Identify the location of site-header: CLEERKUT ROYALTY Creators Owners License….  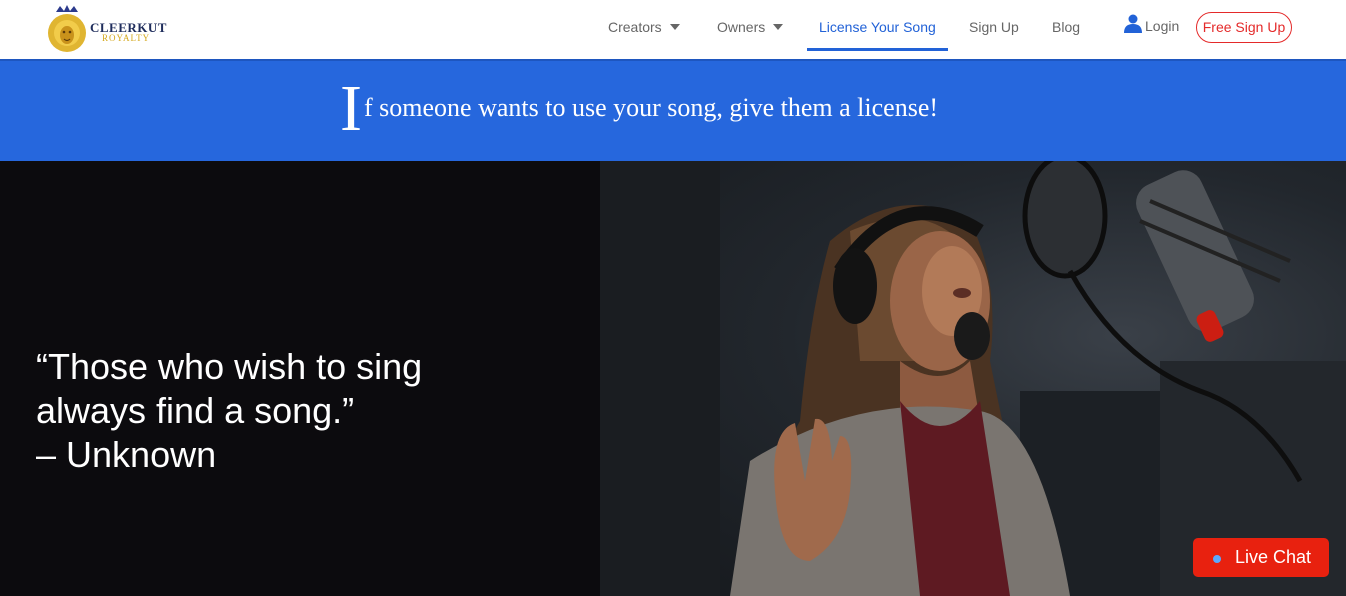
(673, 29).